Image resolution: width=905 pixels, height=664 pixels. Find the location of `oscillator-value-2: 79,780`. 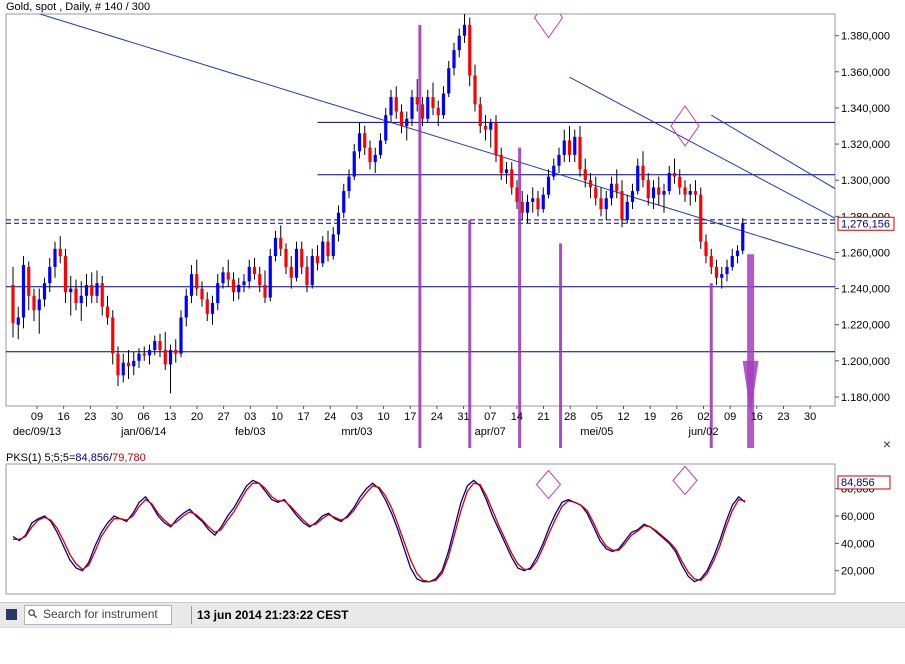

oscillator-value-2: 79,780 is located at coordinates (129, 458).